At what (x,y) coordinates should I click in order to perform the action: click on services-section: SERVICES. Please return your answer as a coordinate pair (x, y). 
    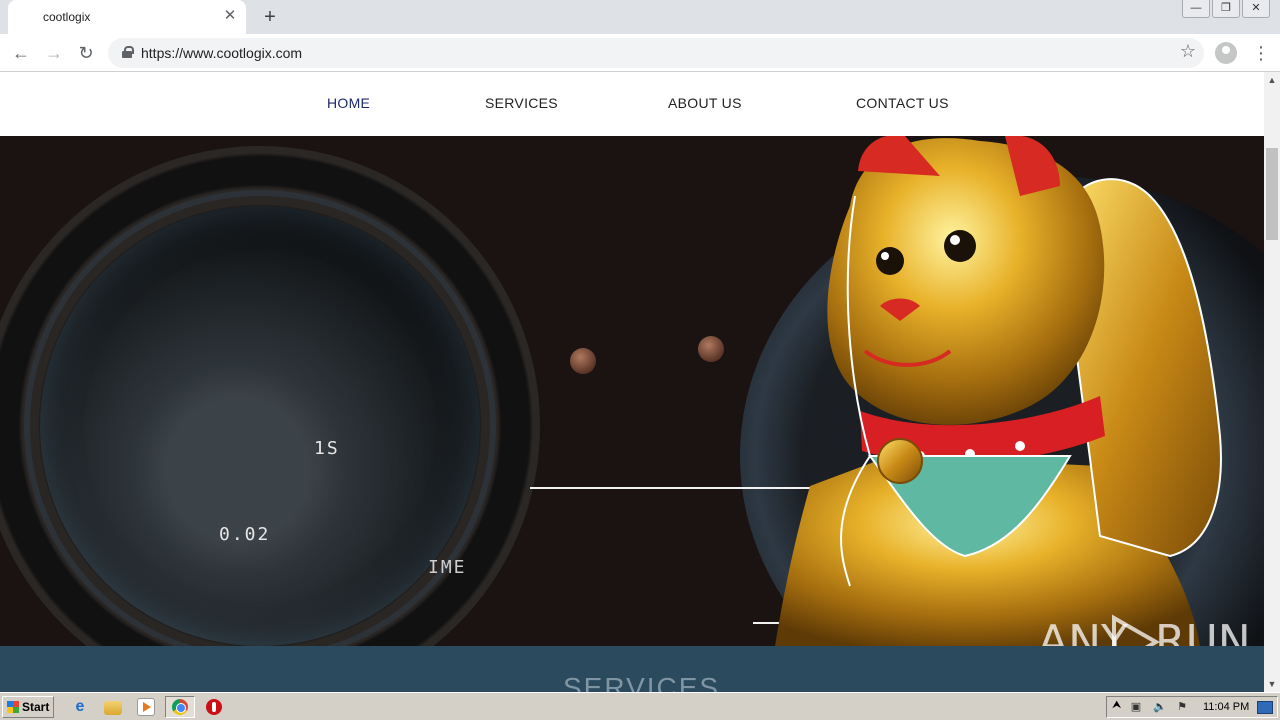
    Looking at the image, I should click on (632, 669).